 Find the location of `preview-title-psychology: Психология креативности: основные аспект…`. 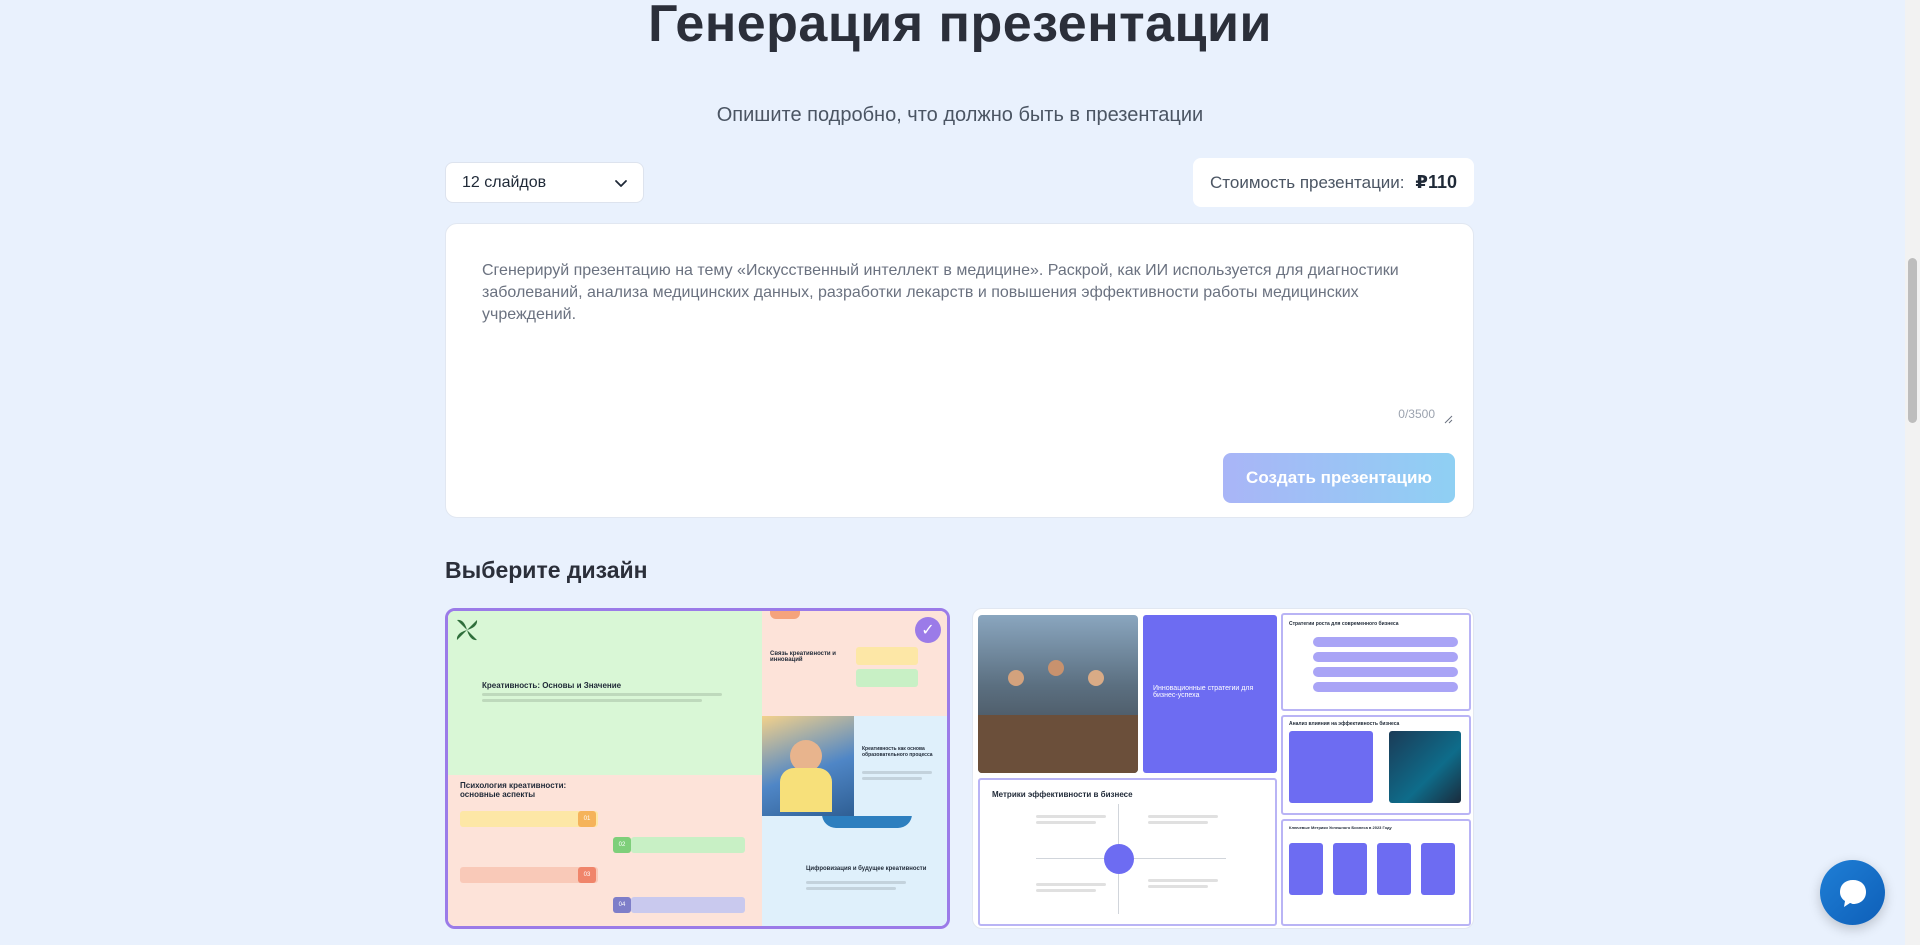

preview-title-psychology: Психология креативности: основные аспект… is located at coordinates (513, 790).